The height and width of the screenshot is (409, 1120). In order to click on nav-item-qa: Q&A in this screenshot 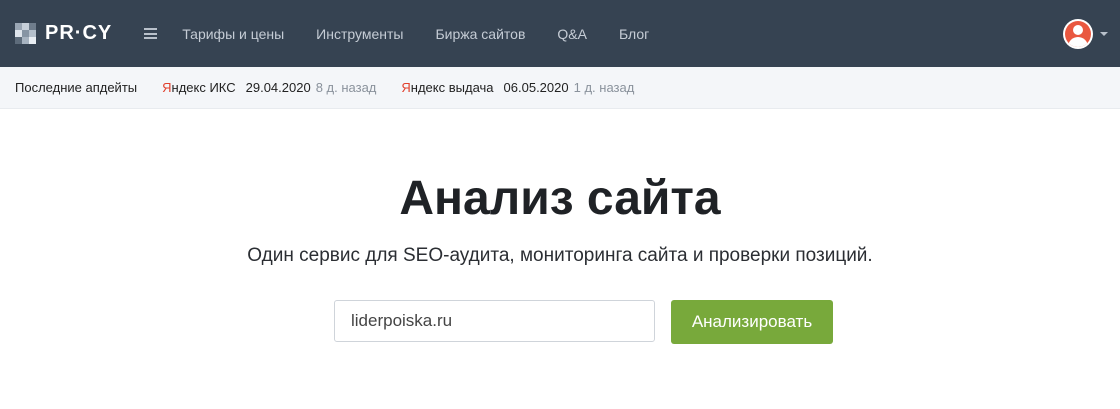, I will do `click(572, 34)`.